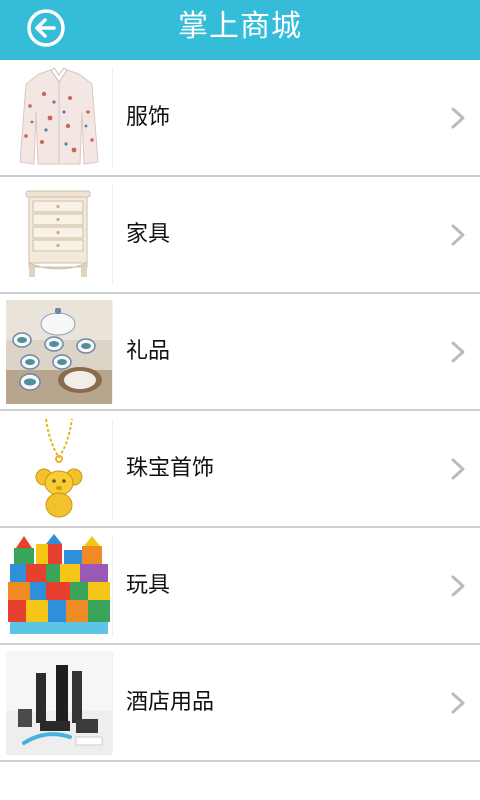 The width and height of the screenshot is (480, 800). I want to click on hotel-supplies-thumbnail, so click(59, 703).